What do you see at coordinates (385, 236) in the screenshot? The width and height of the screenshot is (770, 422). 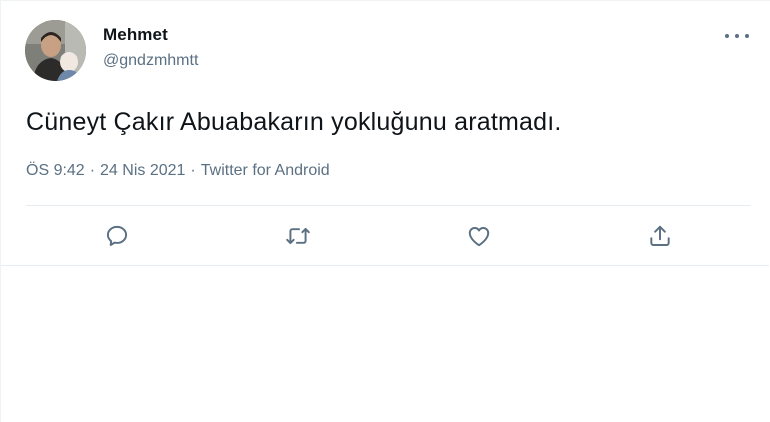 I see `action-bar` at bounding box center [385, 236].